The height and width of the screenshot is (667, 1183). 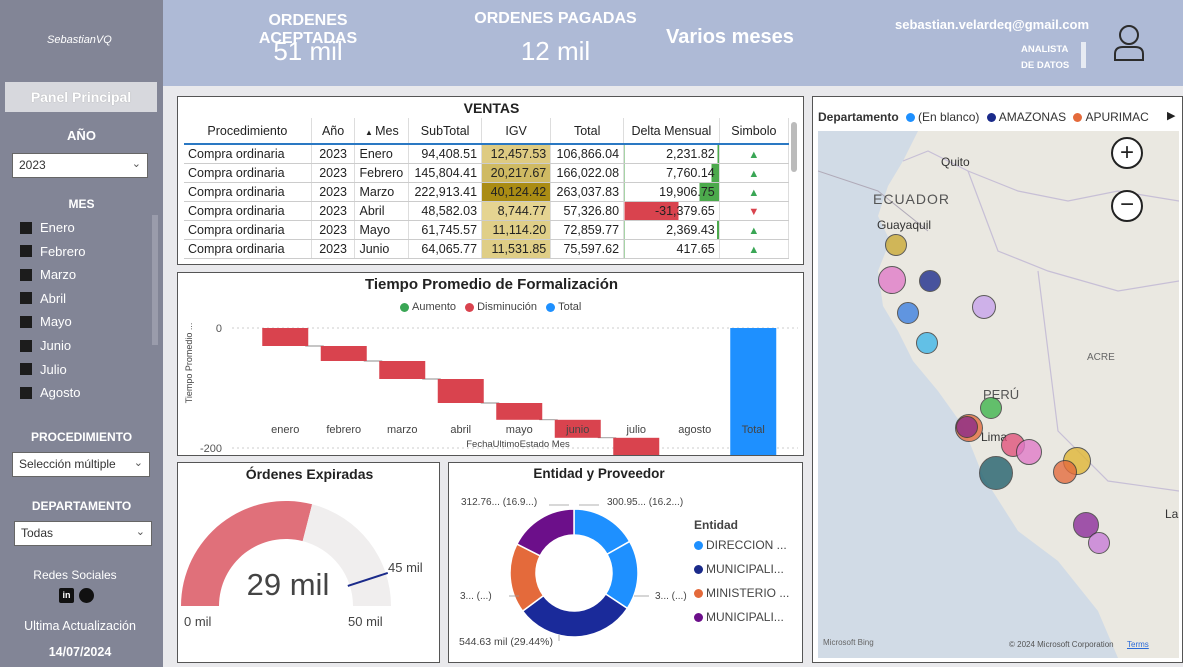 I want to click on mes-item: Abril, so click(x=43, y=298).